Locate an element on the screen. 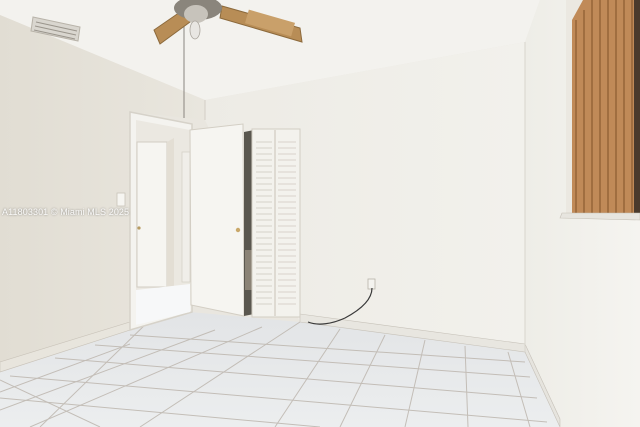 This screenshot has width=640, height=427. closet is located at coordinates (272, 223).